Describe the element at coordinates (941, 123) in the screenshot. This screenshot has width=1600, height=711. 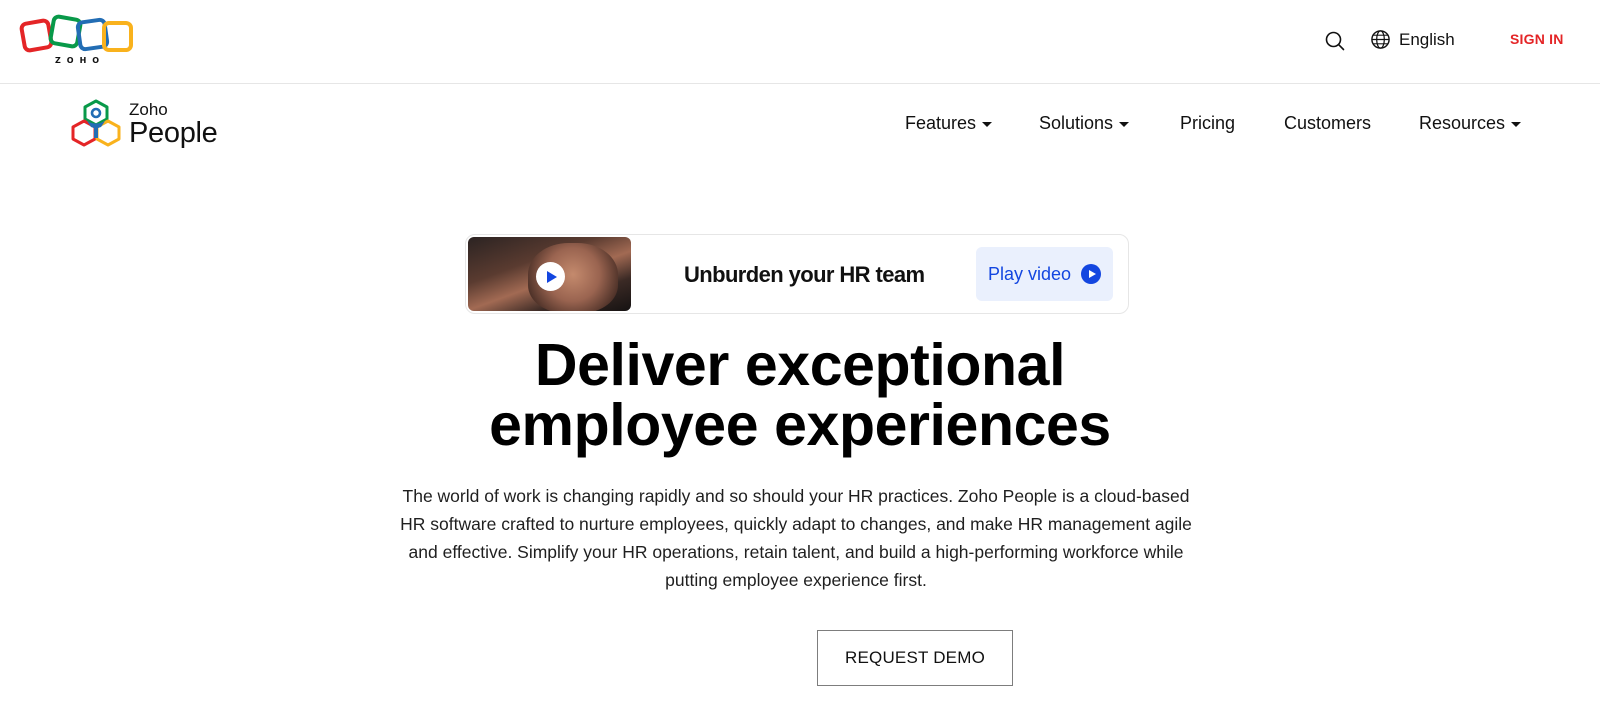
I see `nav-item-label: Features` at that location.